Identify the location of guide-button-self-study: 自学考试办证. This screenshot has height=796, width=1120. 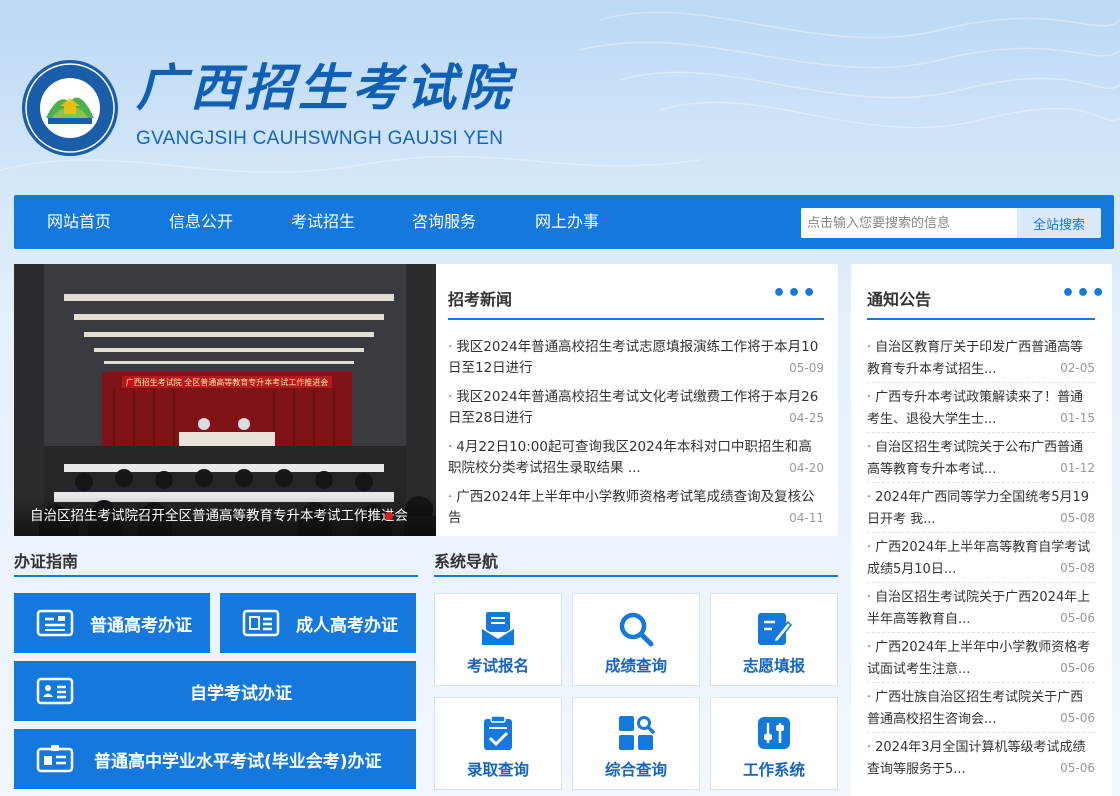
(215, 691).